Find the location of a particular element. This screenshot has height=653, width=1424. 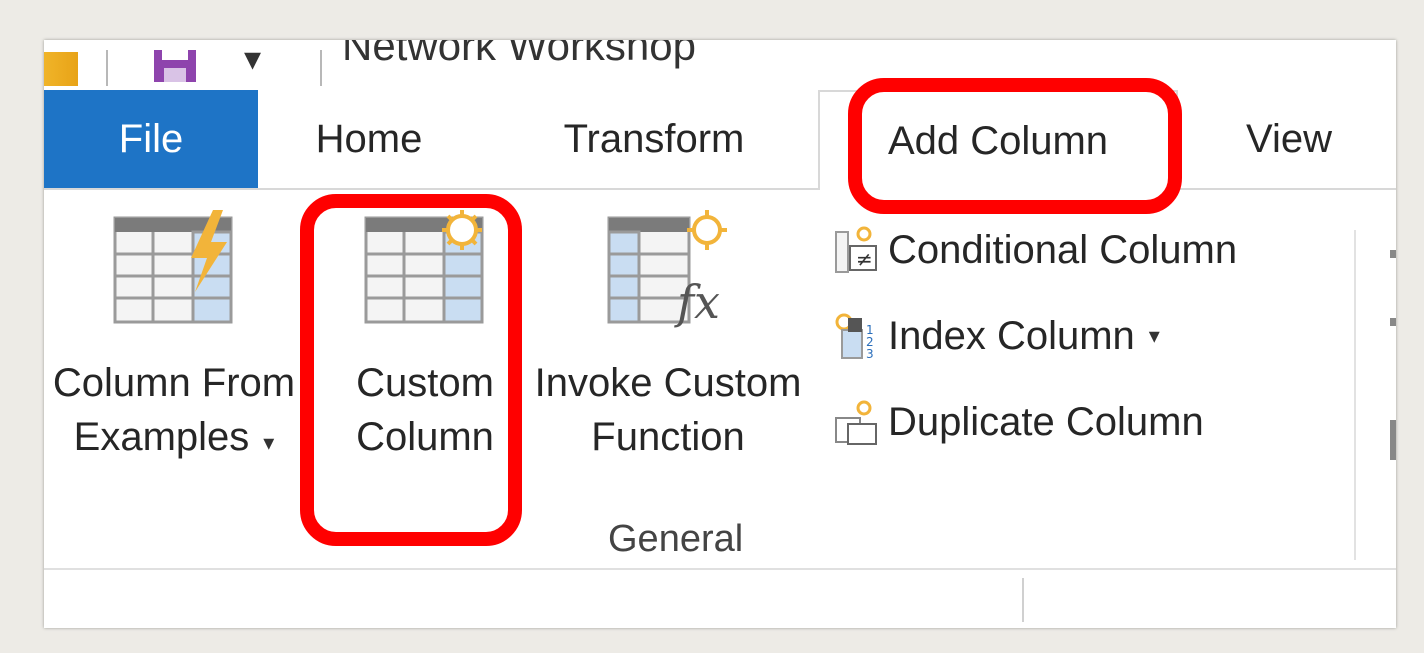

quick-access-dropdown-icon: ▾ is located at coordinates (252, 59).